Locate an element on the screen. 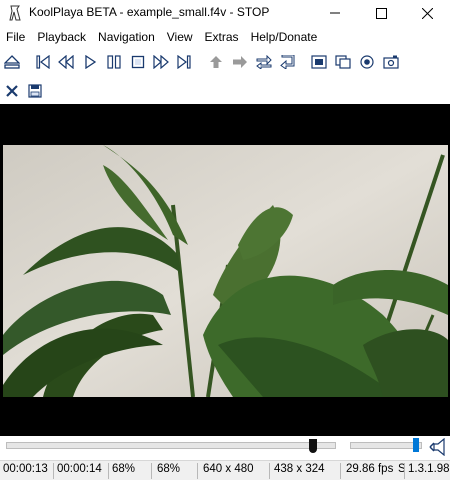  arrow-up-button is located at coordinates (216, 62).